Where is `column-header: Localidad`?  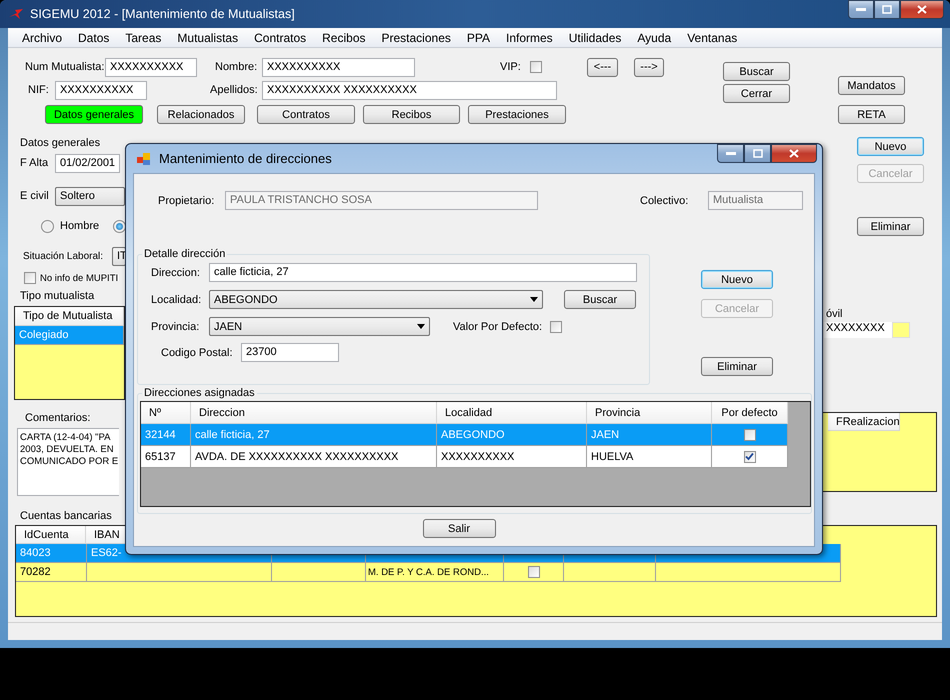
column-header: Localidad is located at coordinates (512, 413).